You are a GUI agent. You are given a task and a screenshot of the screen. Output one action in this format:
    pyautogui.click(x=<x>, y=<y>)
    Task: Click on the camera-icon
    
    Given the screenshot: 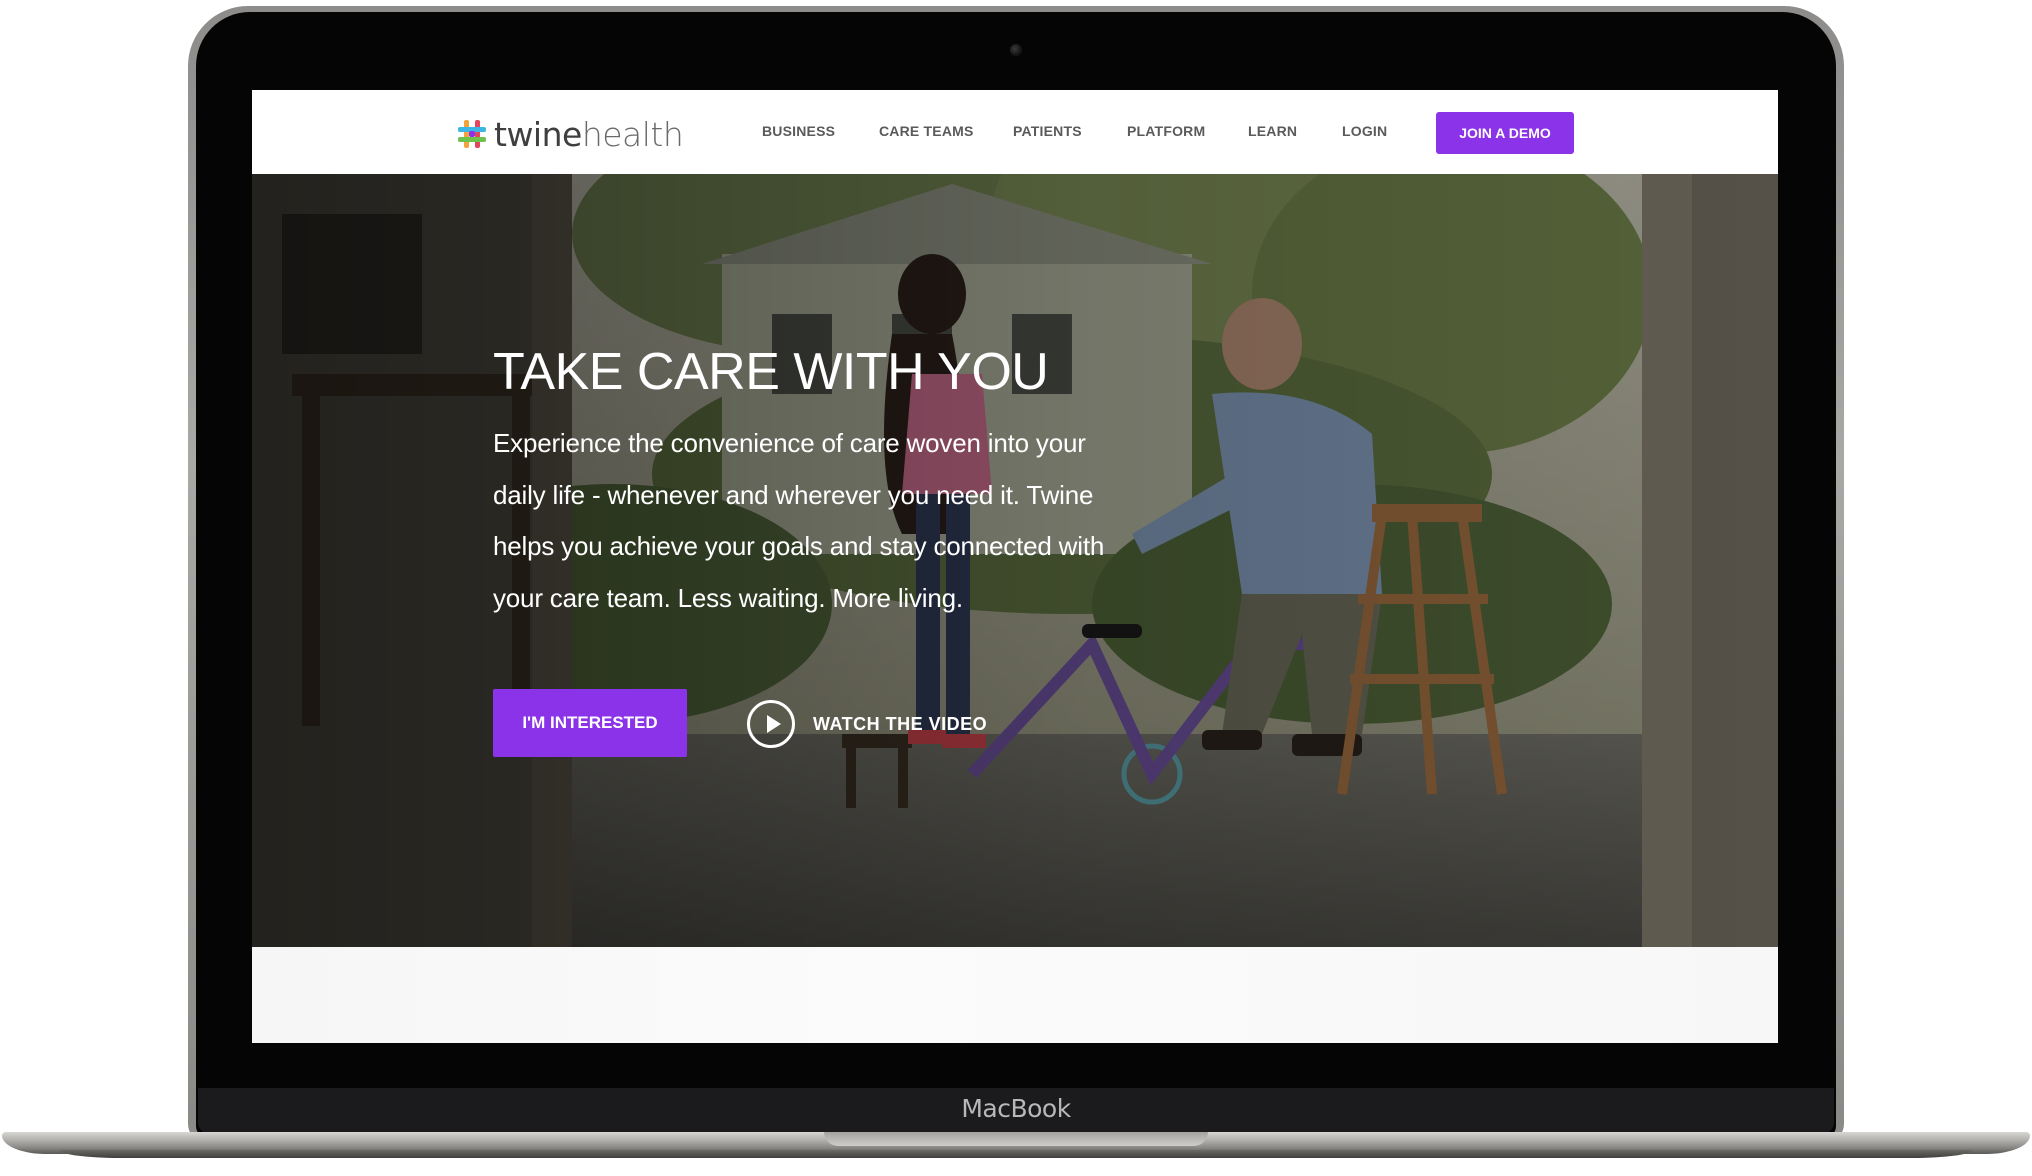 What is the action you would take?
    pyautogui.click(x=1016, y=50)
    